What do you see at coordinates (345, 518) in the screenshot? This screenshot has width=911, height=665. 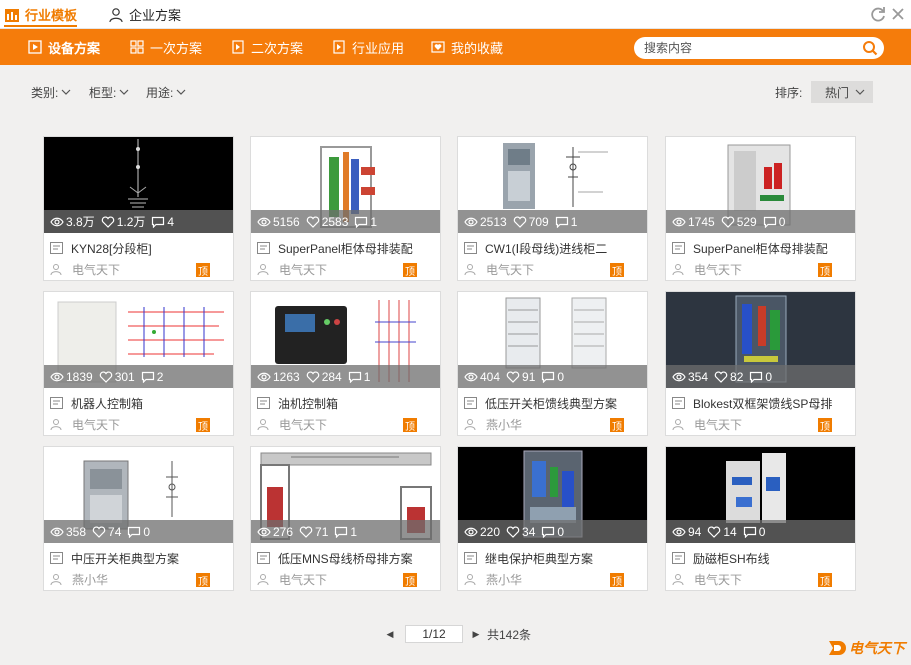 I see `template-card: 276 71 1 低压MNS母线桥母排方案 电气天下 顶` at bounding box center [345, 518].